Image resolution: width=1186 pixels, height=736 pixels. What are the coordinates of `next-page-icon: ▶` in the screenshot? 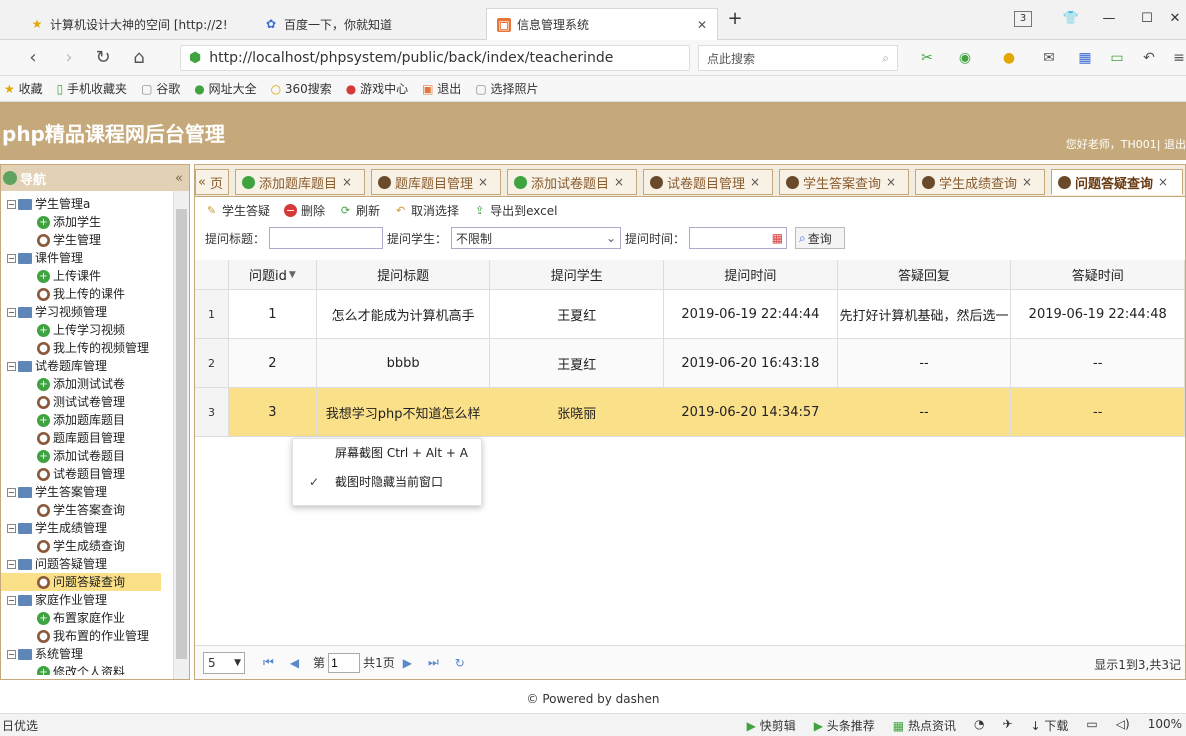 It's located at (407, 663).